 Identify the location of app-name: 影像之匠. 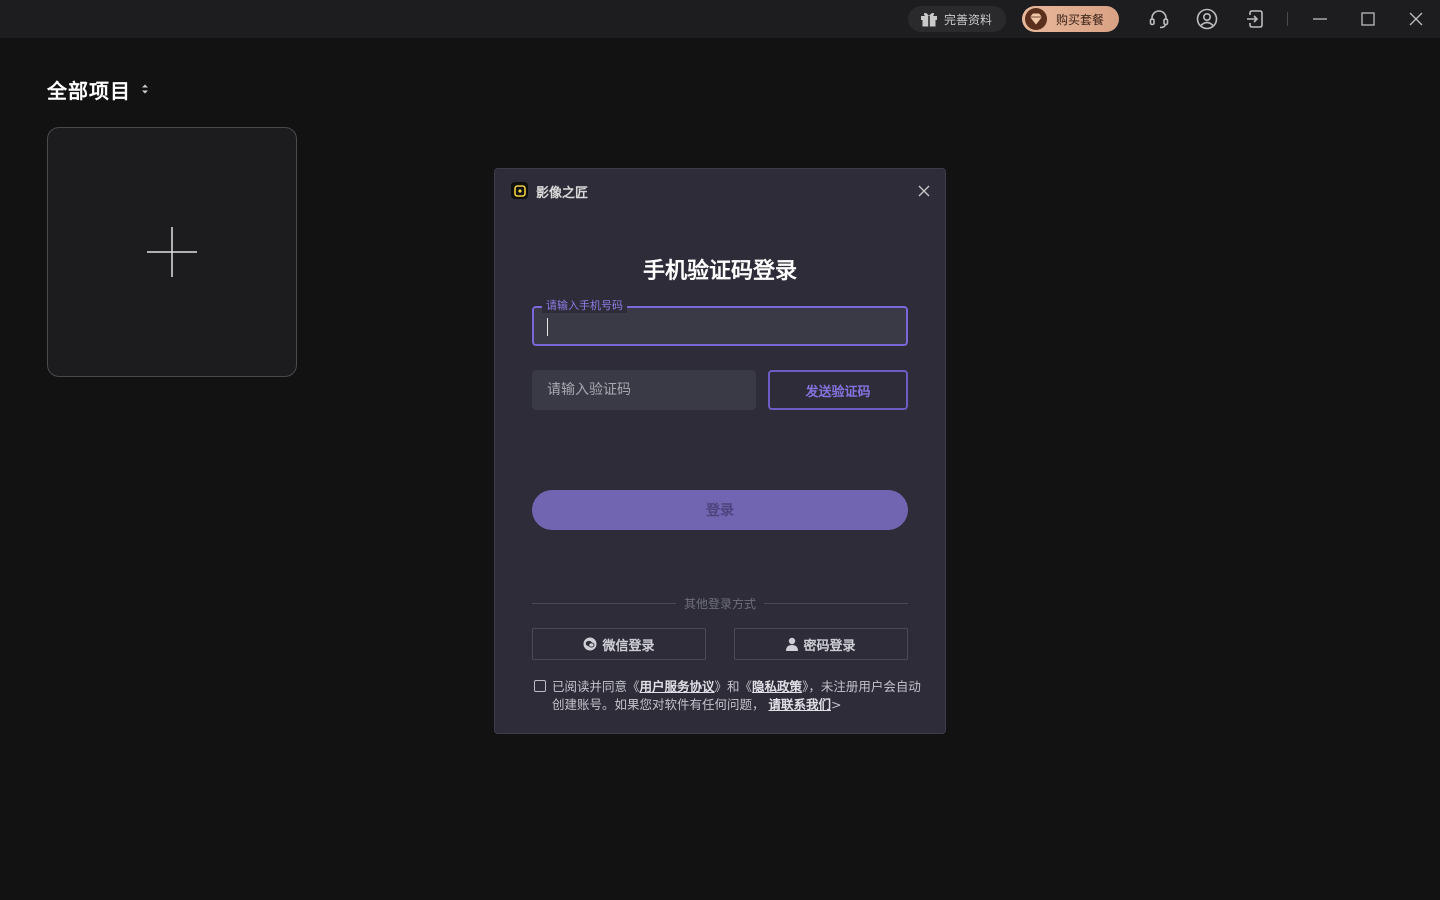
(562, 193).